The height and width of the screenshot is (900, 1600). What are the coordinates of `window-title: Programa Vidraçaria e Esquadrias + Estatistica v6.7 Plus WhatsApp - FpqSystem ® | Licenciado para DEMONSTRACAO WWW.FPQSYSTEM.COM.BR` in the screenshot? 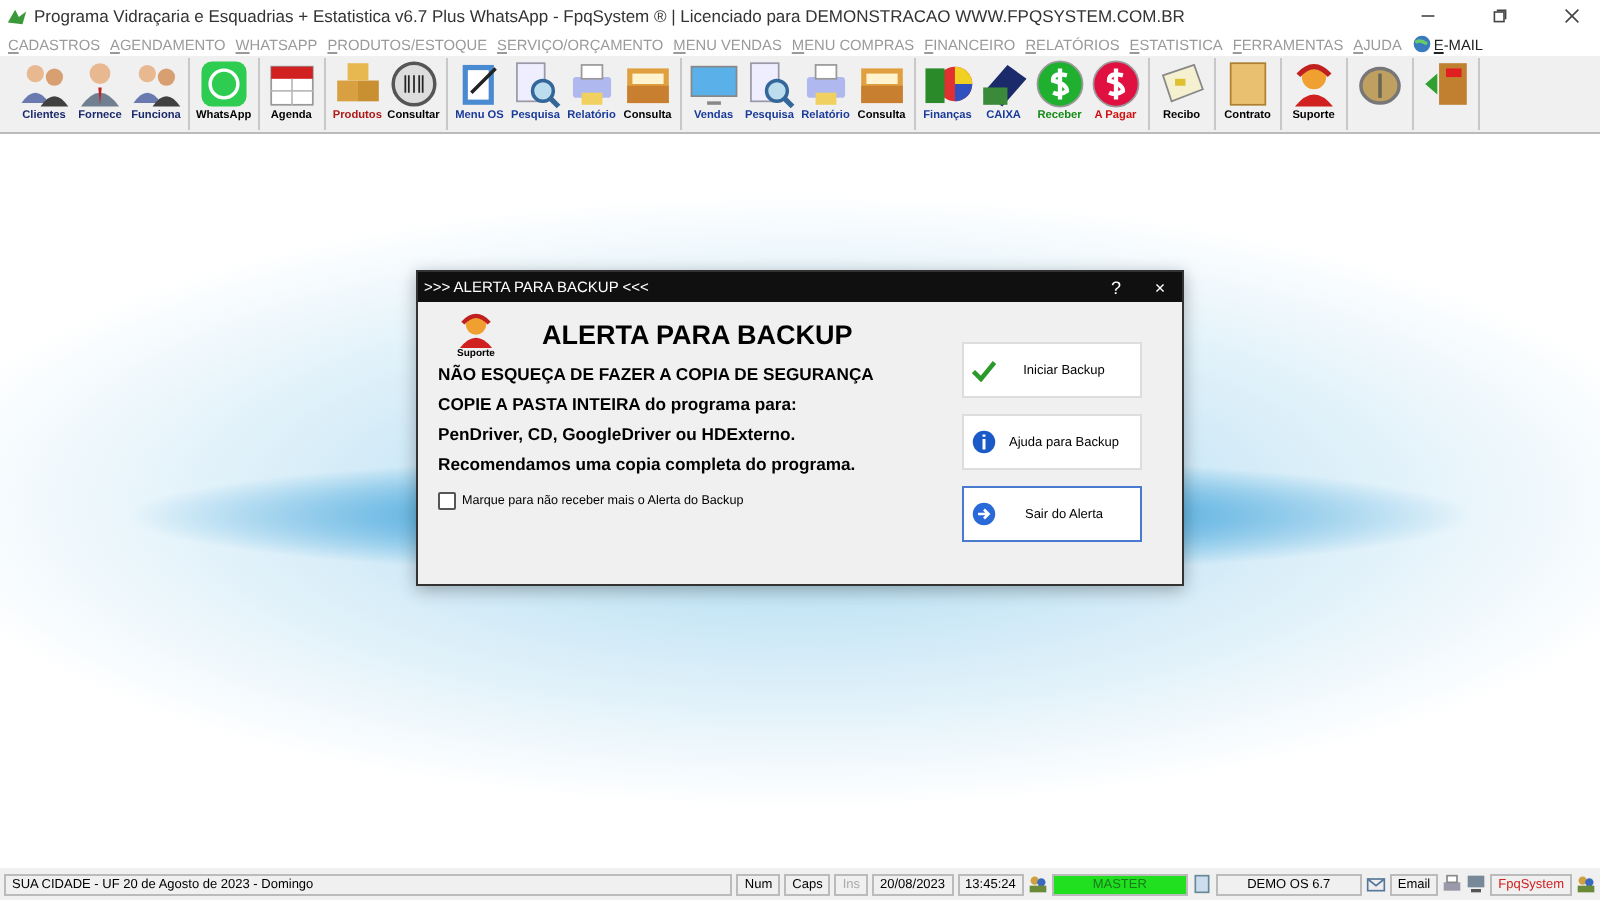 It's located at (609, 16).